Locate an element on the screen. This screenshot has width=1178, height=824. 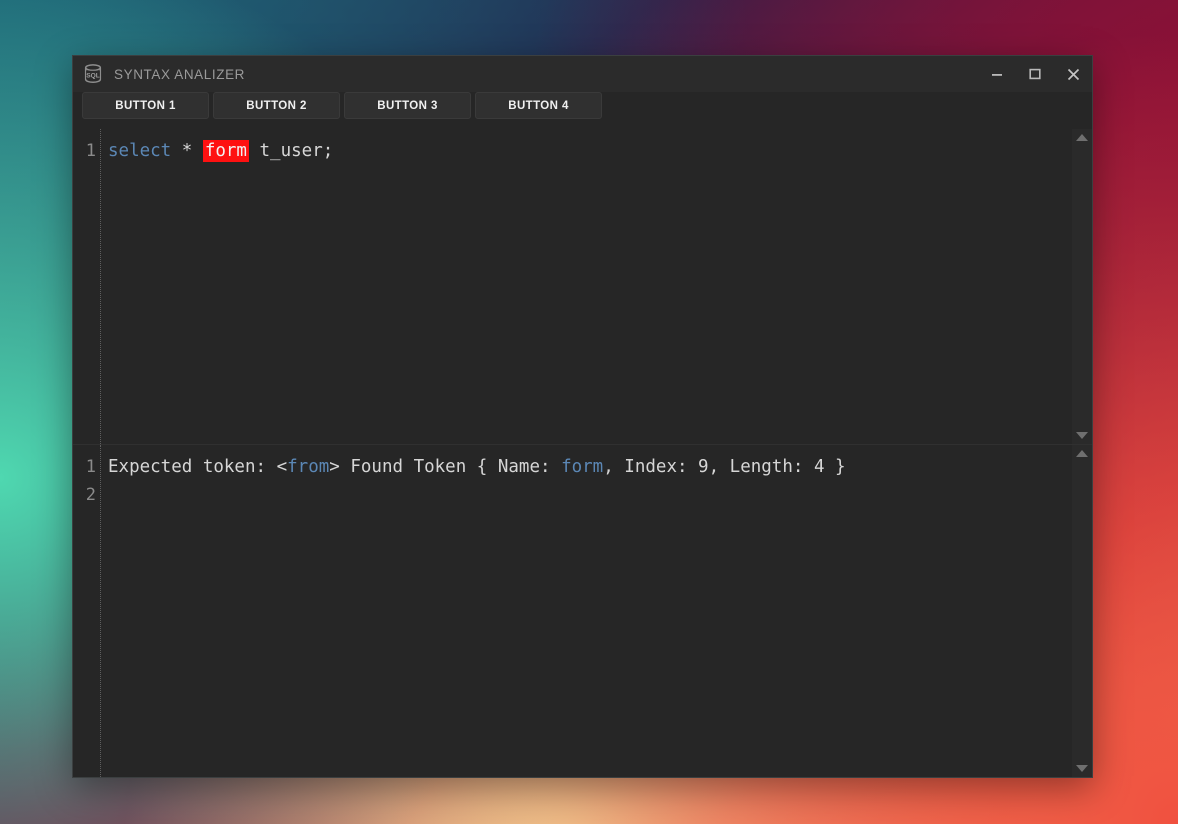
minimize-icon is located at coordinates (997, 75).